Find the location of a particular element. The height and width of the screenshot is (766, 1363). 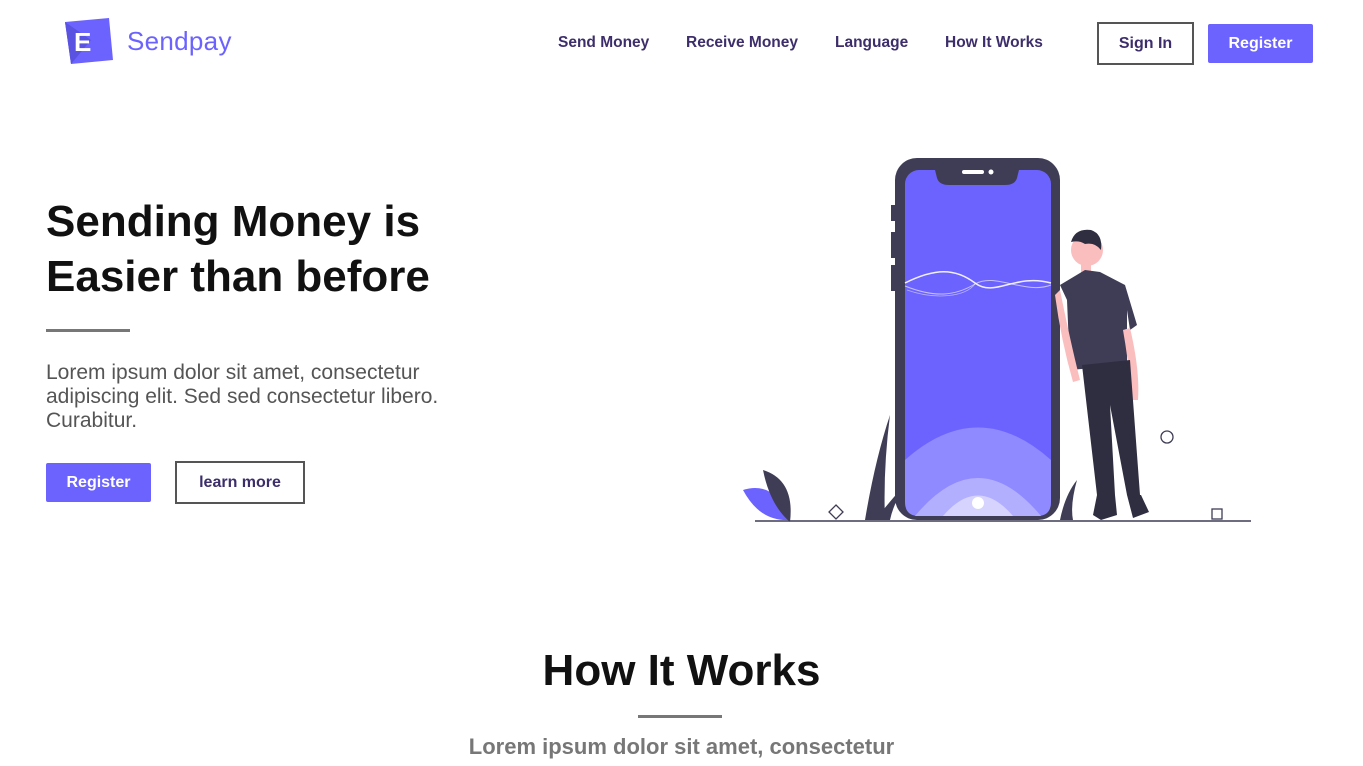

nav-language: Language is located at coordinates (871, 43).